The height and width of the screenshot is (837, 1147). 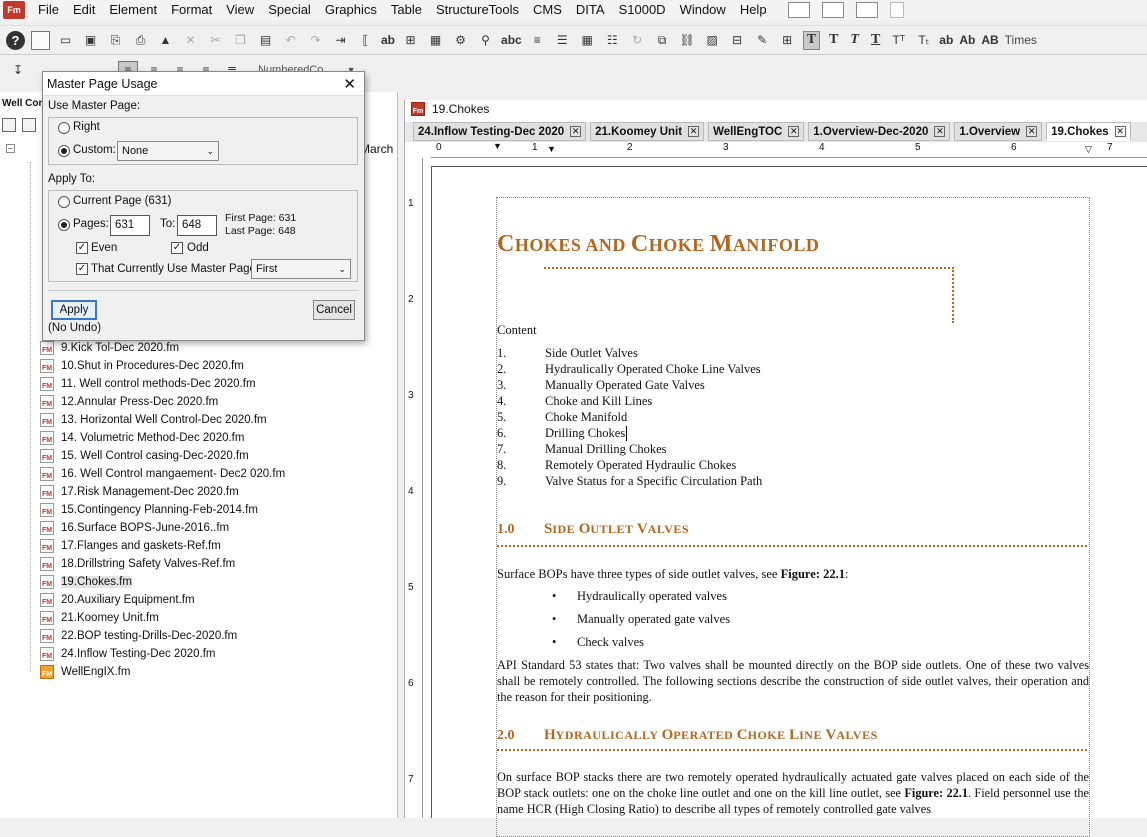 What do you see at coordinates (612, 40) in the screenshot?
I see `list-icon: ☷` at bounding box center [612, 40].